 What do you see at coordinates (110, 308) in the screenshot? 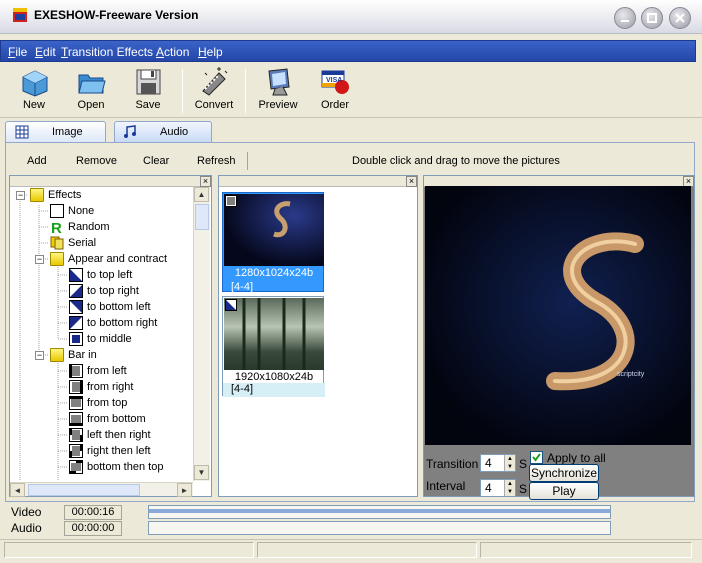
I see `tree-item-to-bottom-left: to bottom left` at bounding box center [110, 308].